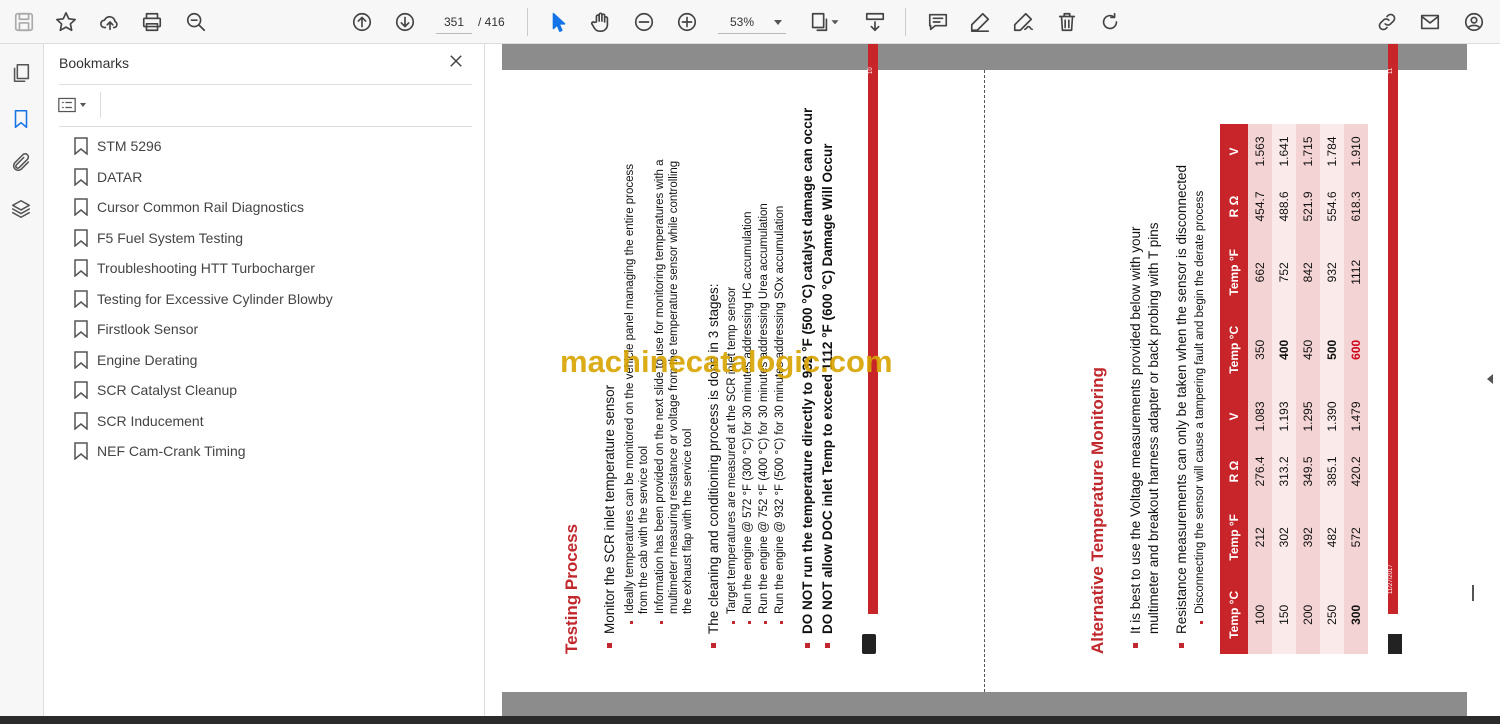 The height and width of the screenshot is (724, 1500). I want to click on bookmark-item: NEF Cam-Crank Timing, so click(160, 451).